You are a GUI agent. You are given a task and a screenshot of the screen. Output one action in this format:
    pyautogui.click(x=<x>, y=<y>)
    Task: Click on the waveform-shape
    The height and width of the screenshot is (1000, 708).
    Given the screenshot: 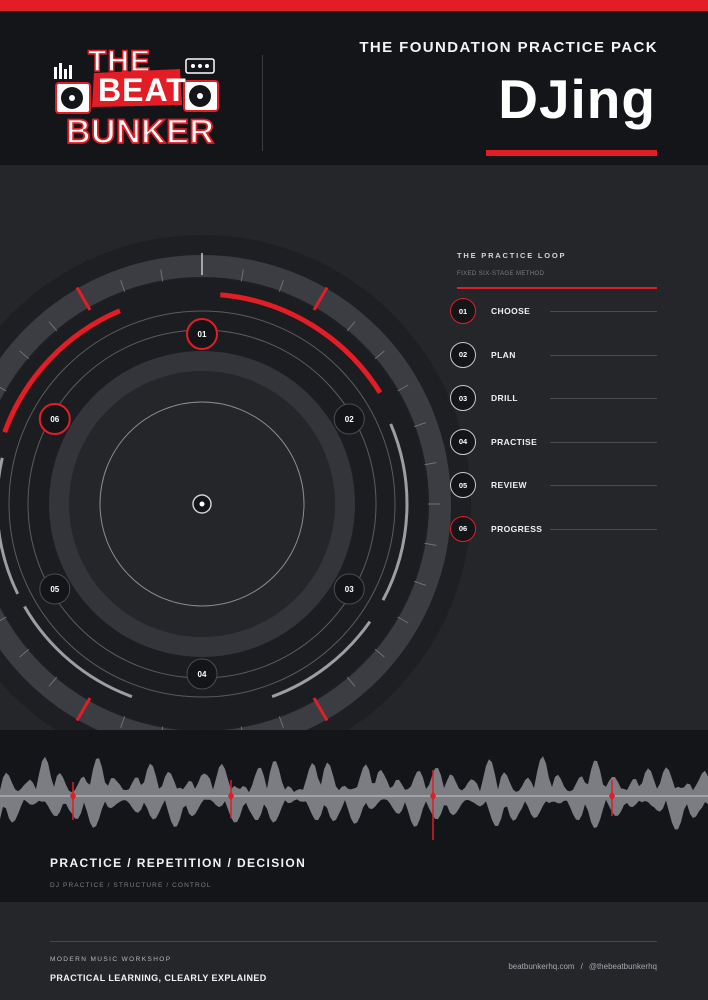 What is the action you would take?
    pyautogui.click(x=354, y=793)
    